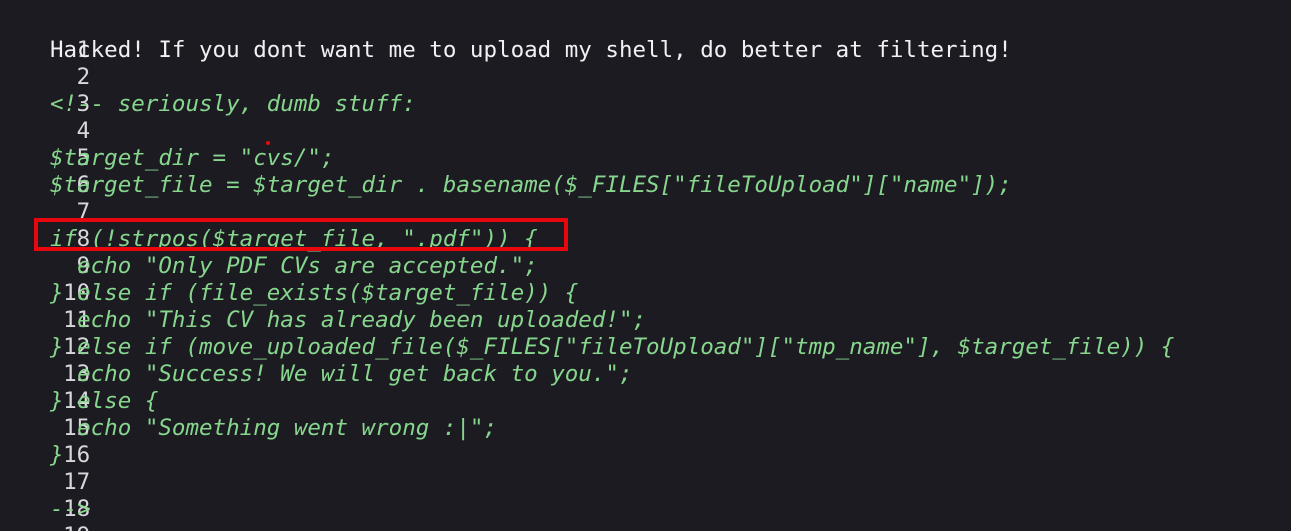 The image size is (1291, 531). What do you see at coordinates (70, 509) in the screenshot?
I see `line-text: -->` at bounding box center [70, 509].